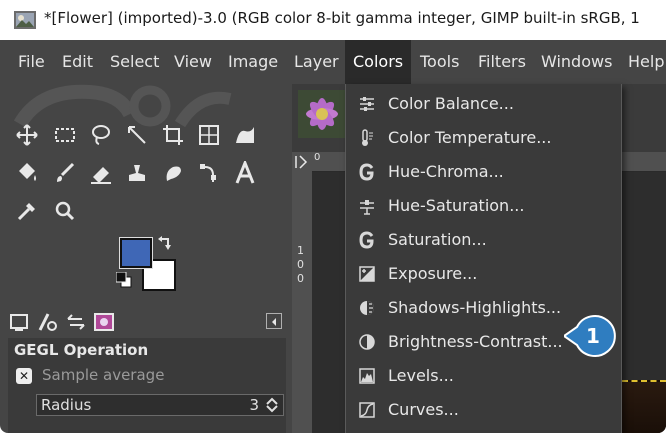 This screenshot has height=433, width=666. Describe the element at coordinates (245, 135) in the screenshot. I see `warp-transform-tool-icon` at that location.